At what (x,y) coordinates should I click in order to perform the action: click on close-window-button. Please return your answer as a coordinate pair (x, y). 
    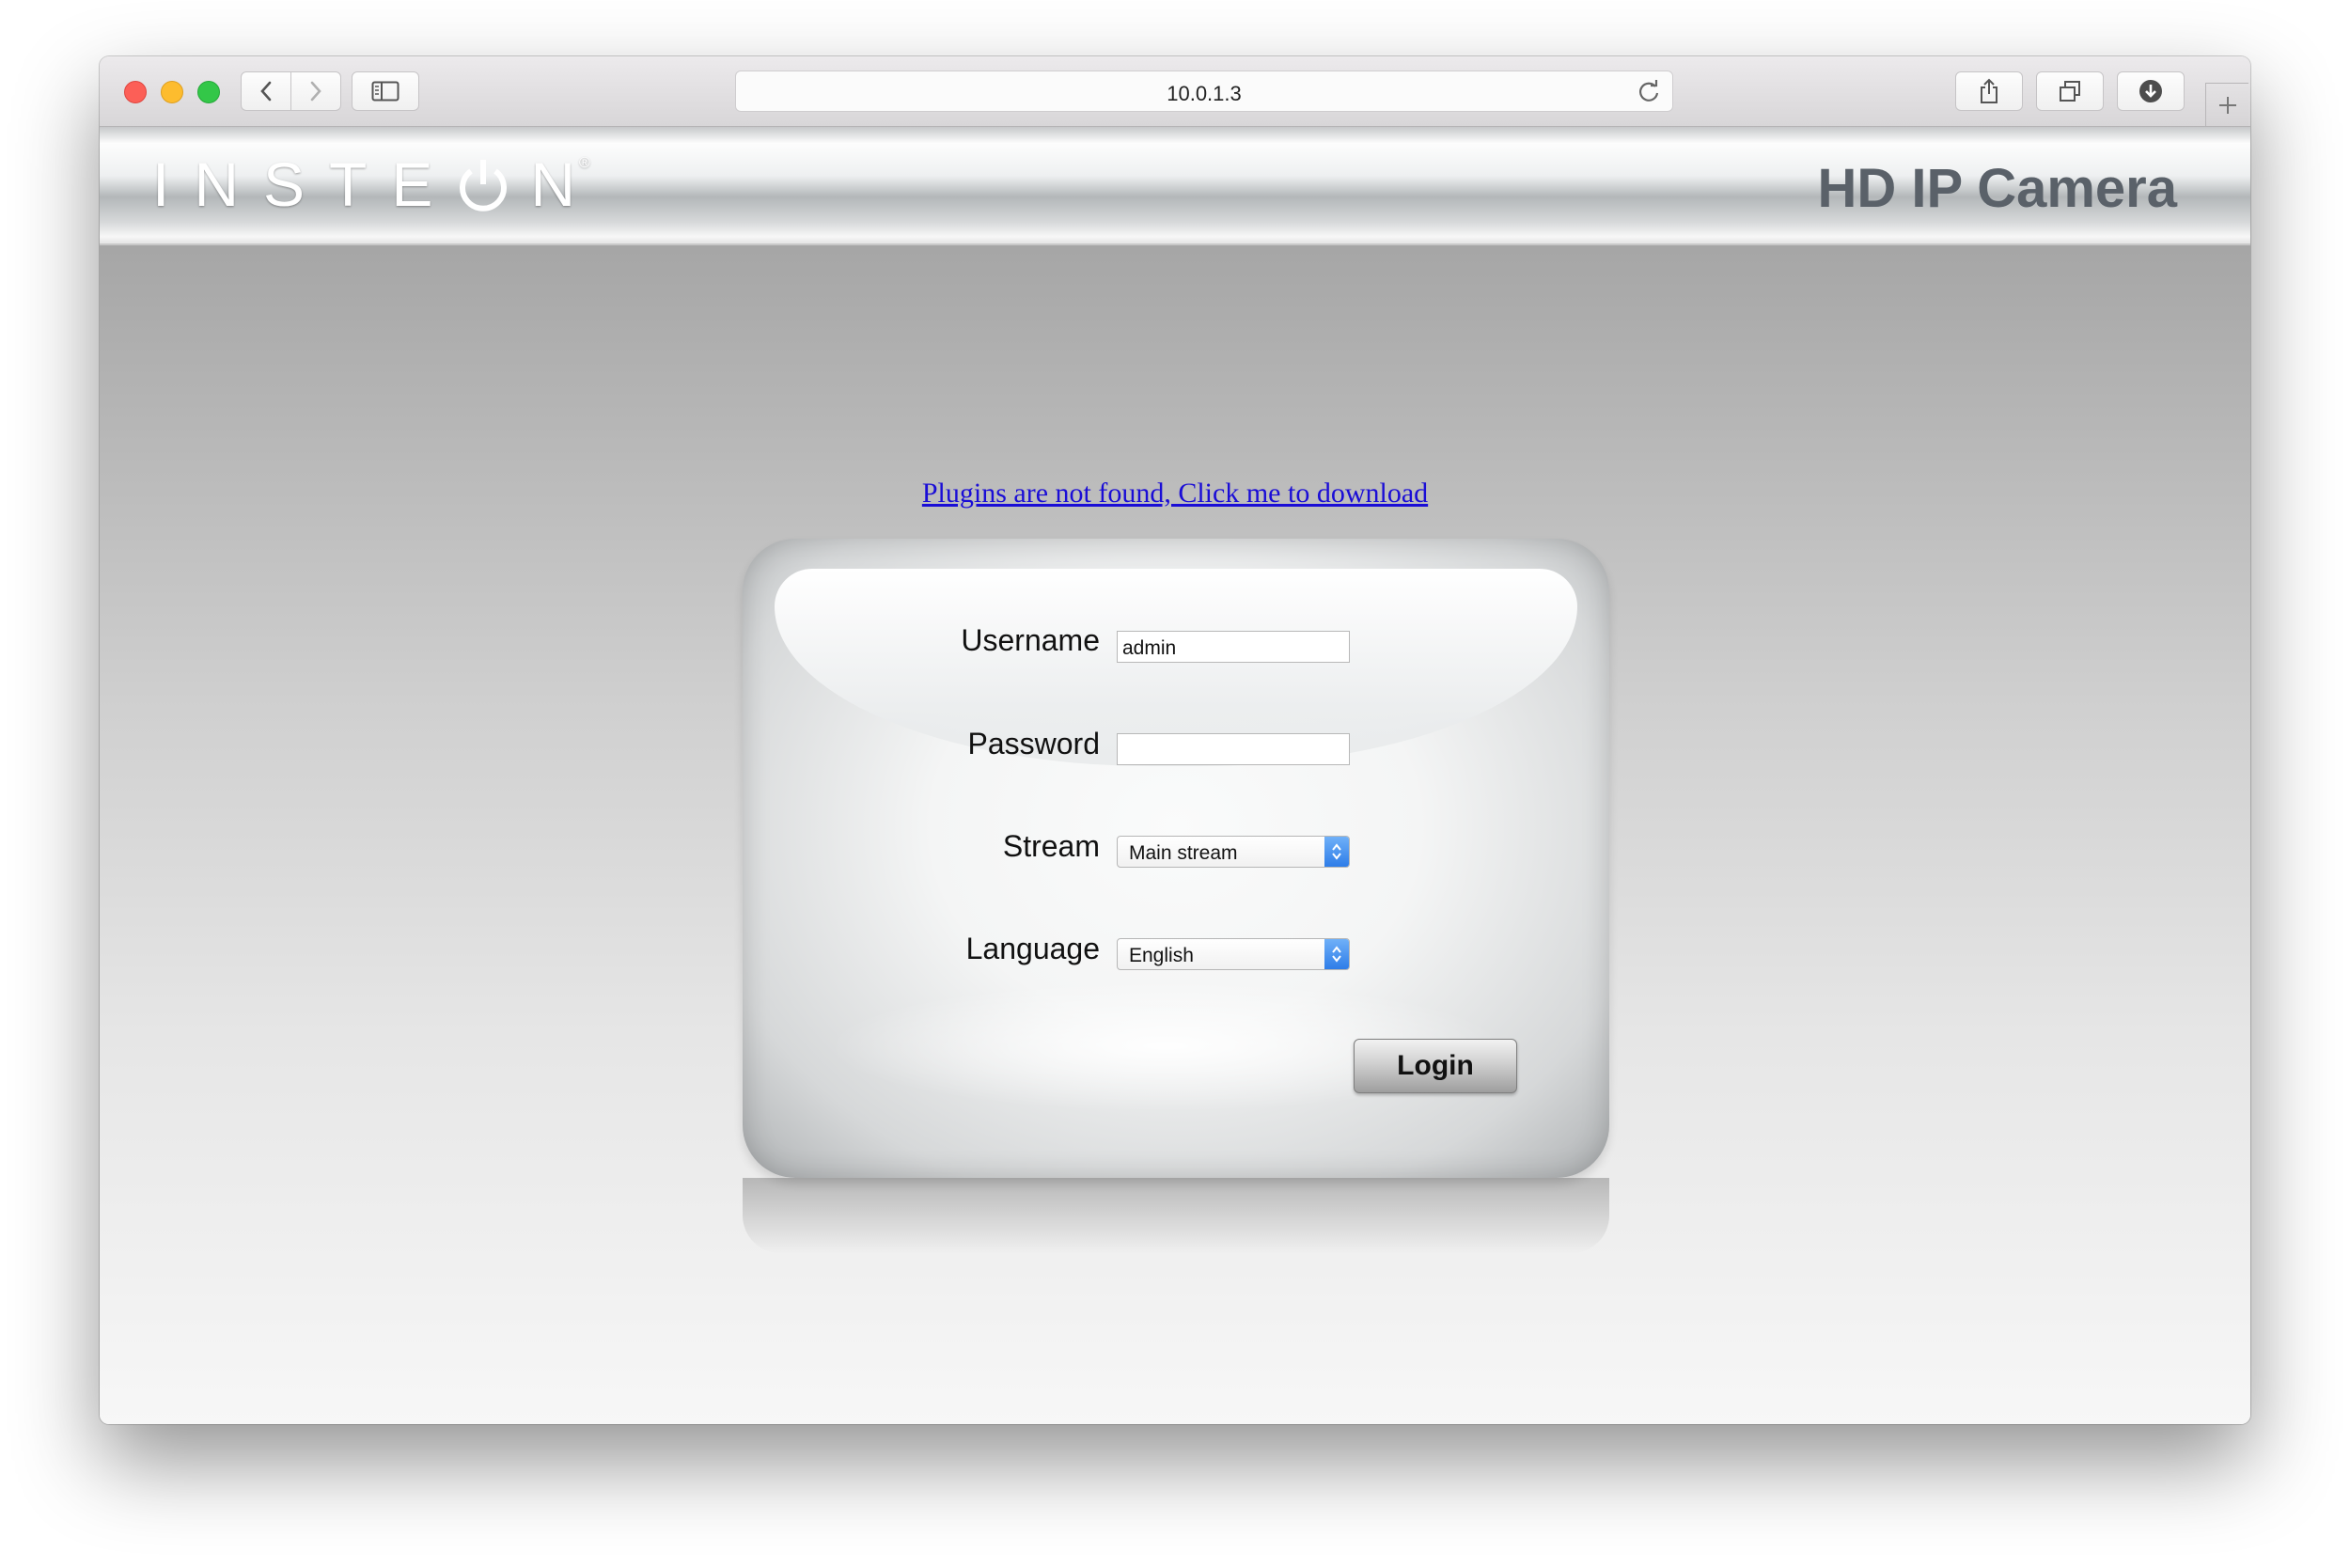
    Looking at the image, I should click on (135, 92).